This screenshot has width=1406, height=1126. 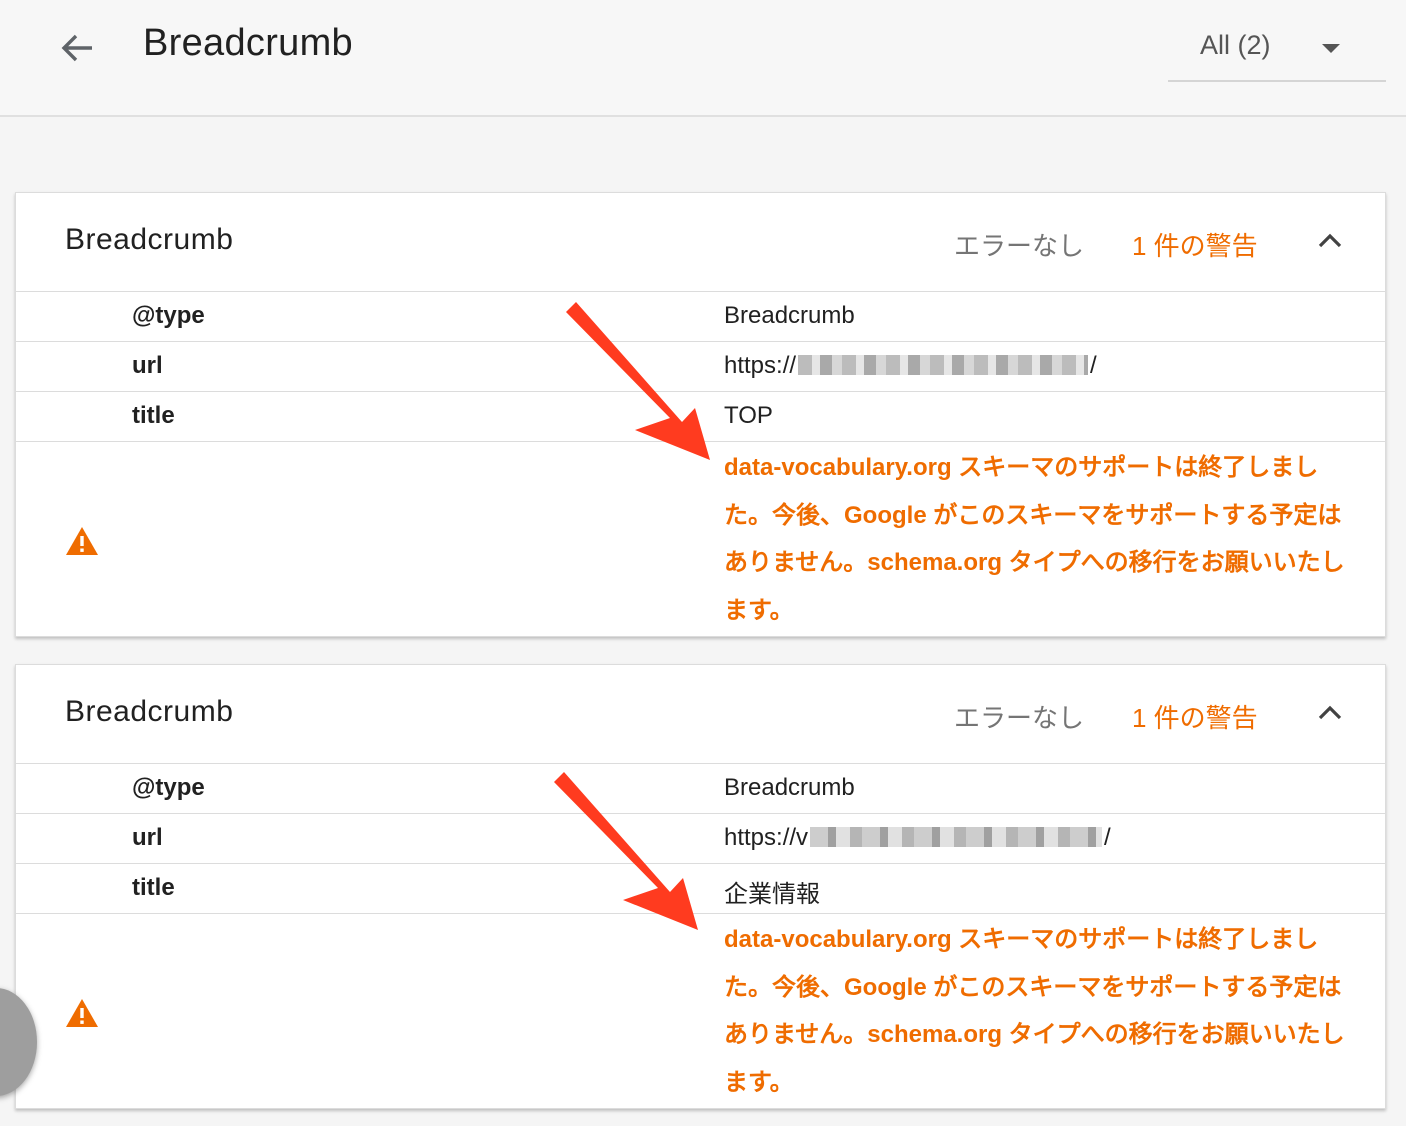 What do you see at coordinates (703, 58) in the screenshot?
I see `top-bar: Breadcrumb All (2)` at bounding box center [703, 58].